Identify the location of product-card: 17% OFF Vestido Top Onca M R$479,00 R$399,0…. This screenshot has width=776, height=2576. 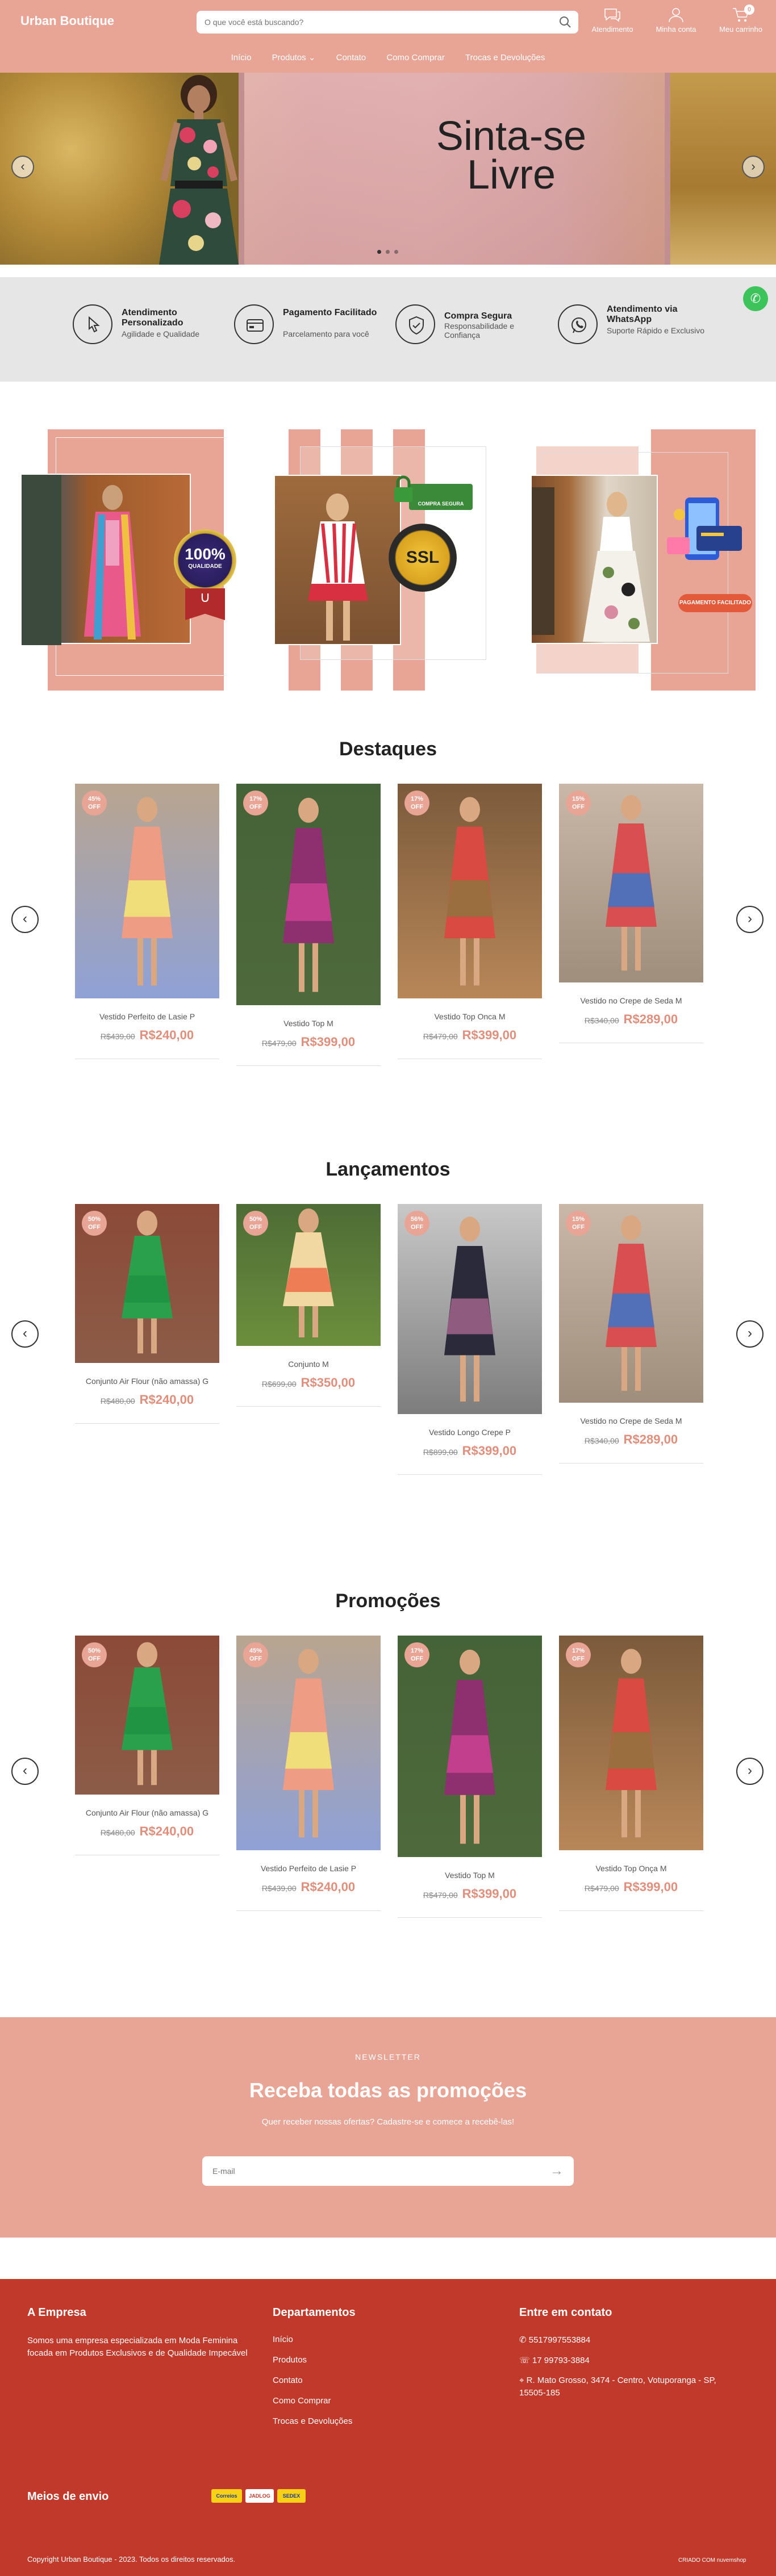
(470, 921).